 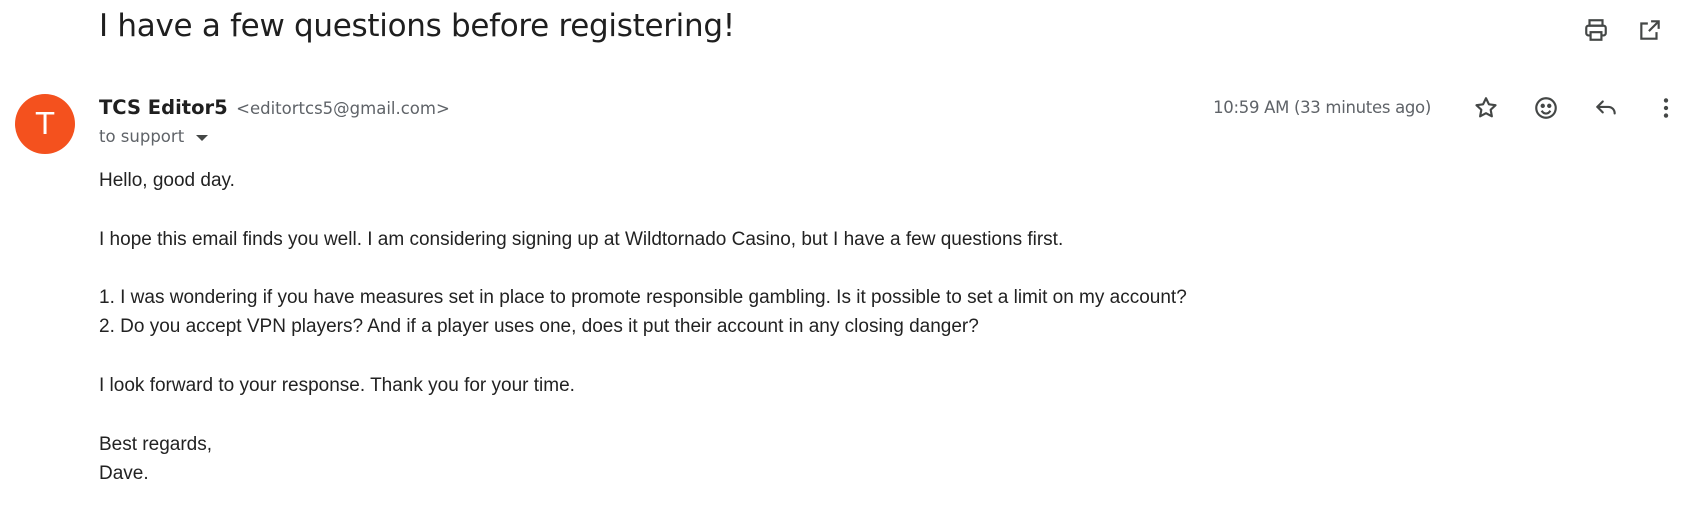 I want to click on body-greeting: Hello, good day., so click(x=167, y=180).